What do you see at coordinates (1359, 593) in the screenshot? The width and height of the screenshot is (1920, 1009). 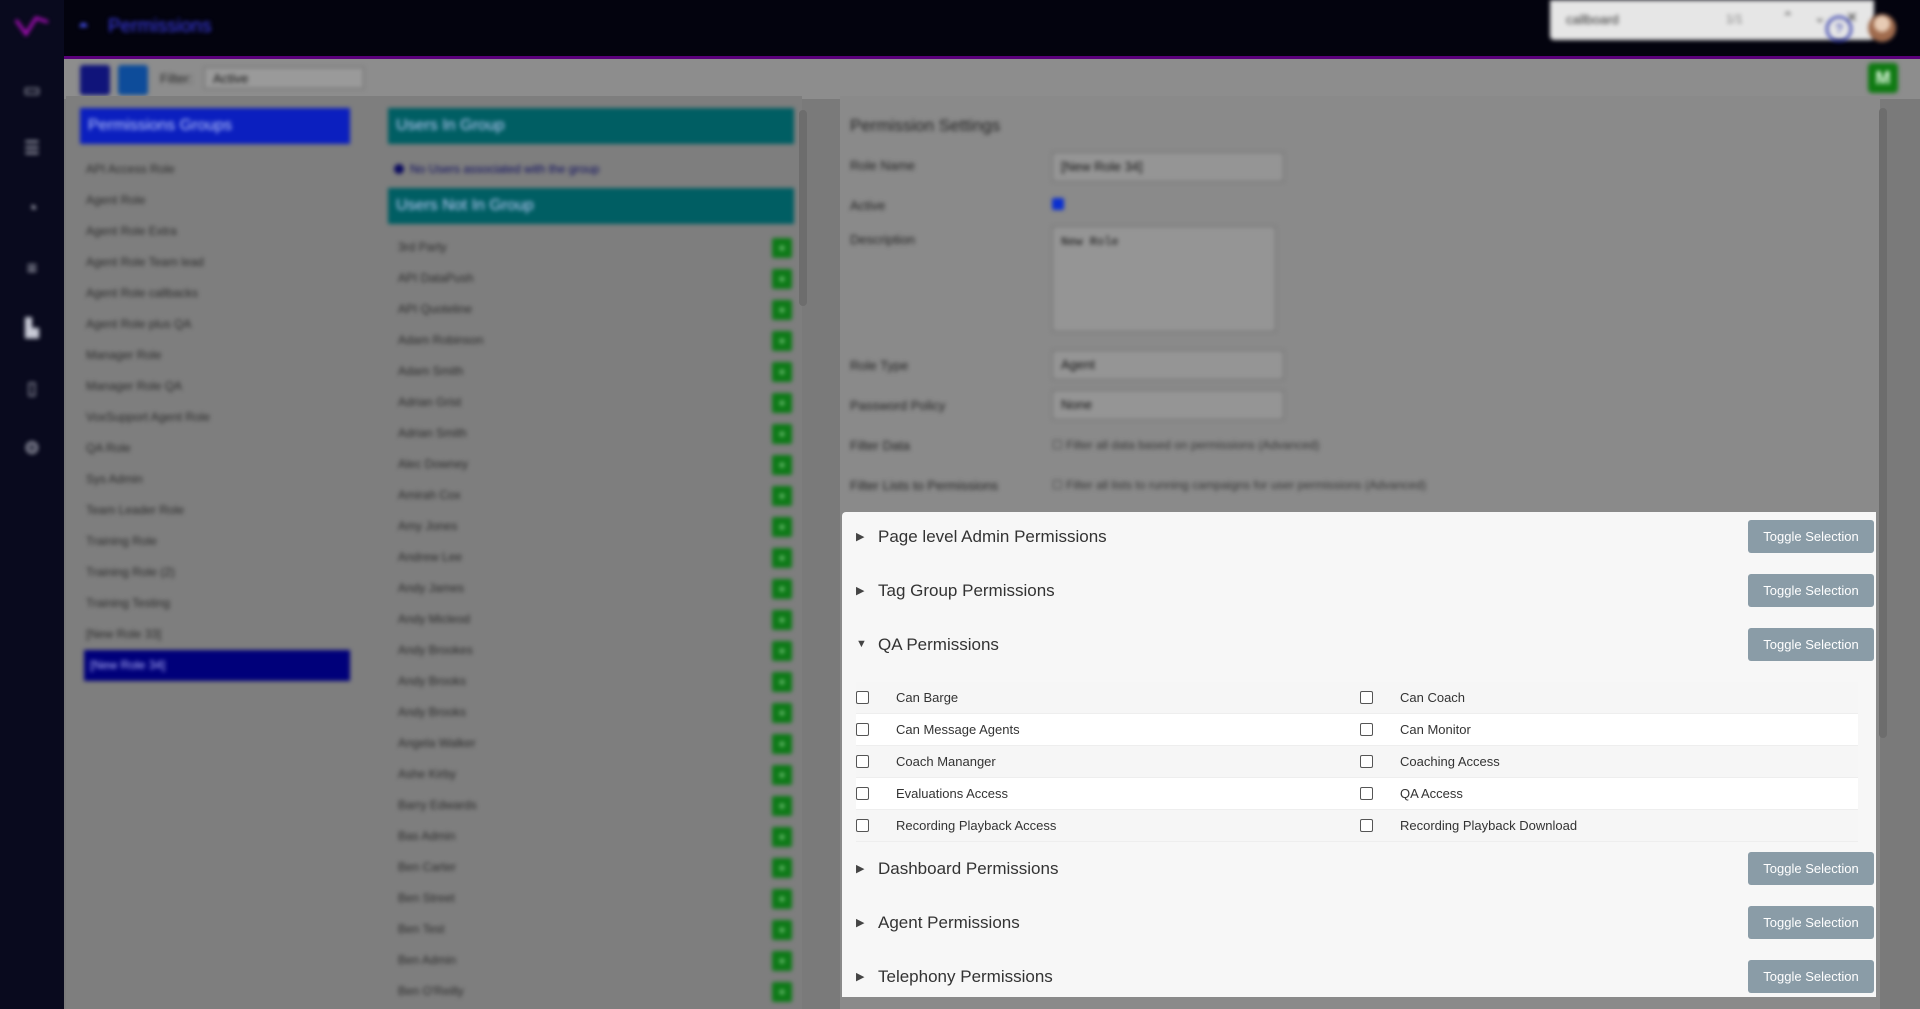 I see `section-tag-group: ▶ Tag Group Permissions Toggle Selection` at bounding box center [1359, 593].